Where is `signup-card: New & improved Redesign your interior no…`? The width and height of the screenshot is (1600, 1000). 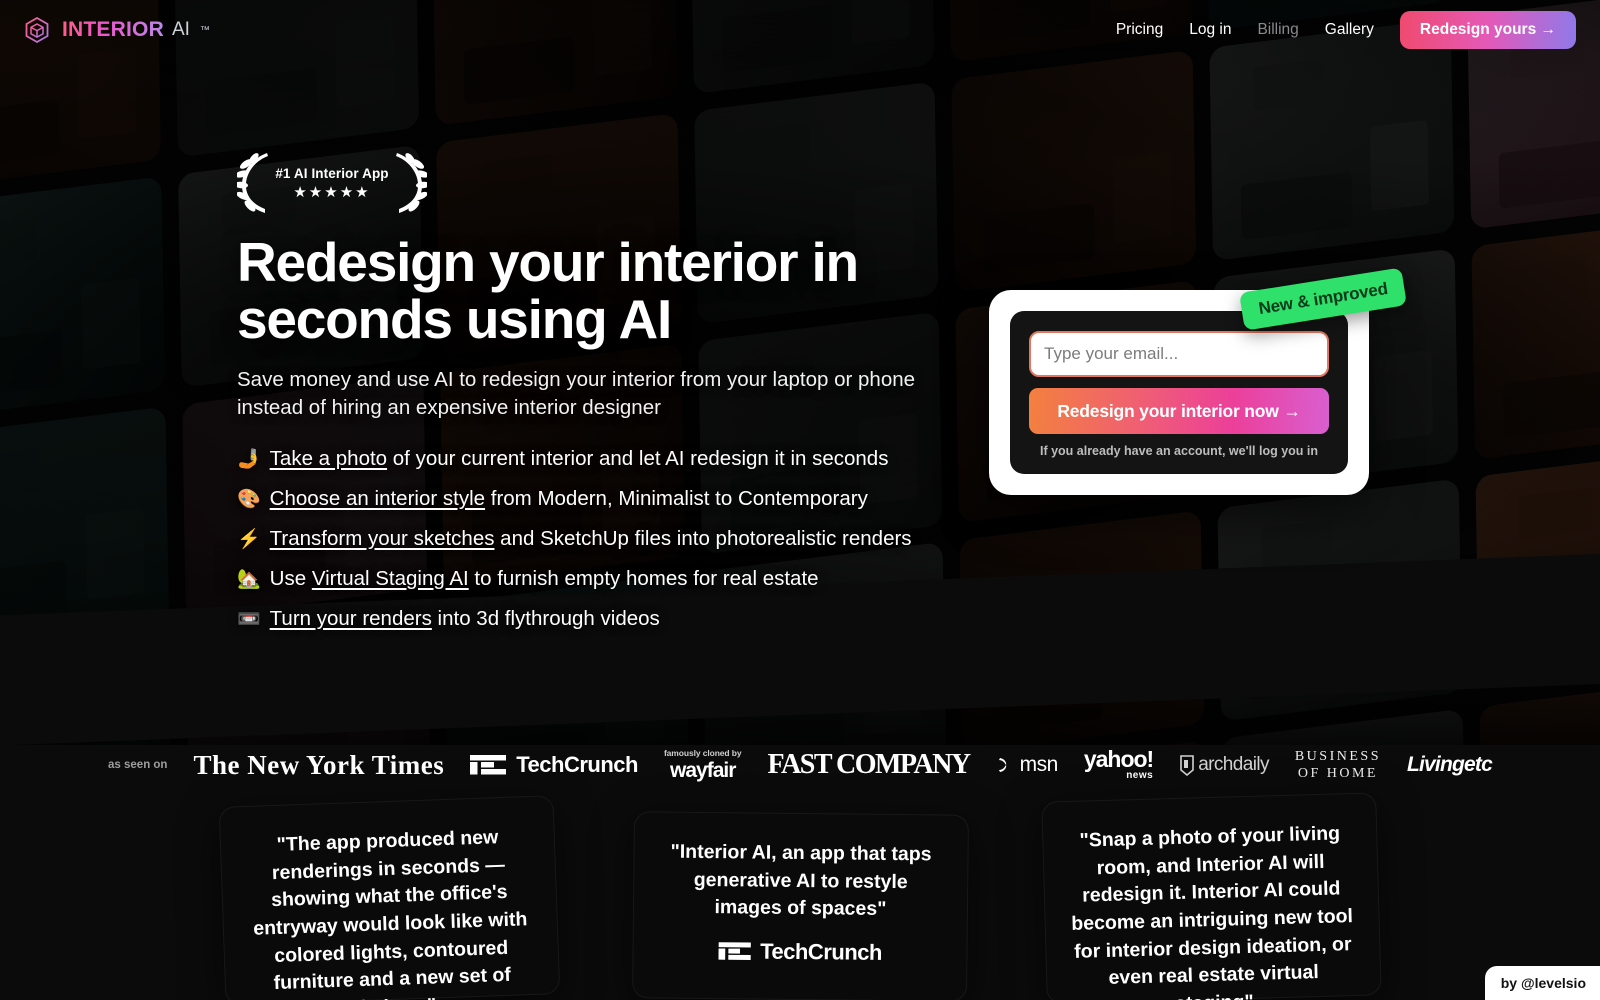
signup-card: New & improved Redesign your interior no… is located at coordinates (1198, 381).